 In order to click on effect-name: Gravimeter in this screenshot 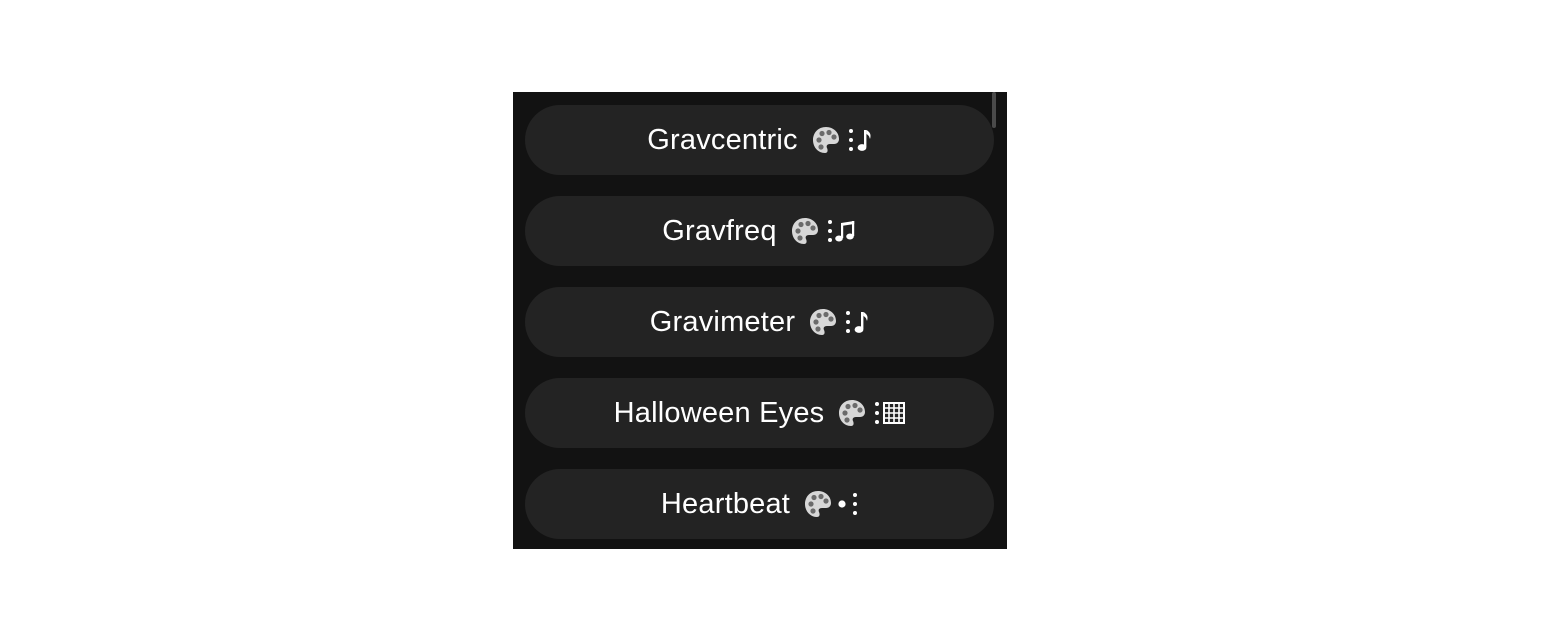, I will do `click(722, 321)`.